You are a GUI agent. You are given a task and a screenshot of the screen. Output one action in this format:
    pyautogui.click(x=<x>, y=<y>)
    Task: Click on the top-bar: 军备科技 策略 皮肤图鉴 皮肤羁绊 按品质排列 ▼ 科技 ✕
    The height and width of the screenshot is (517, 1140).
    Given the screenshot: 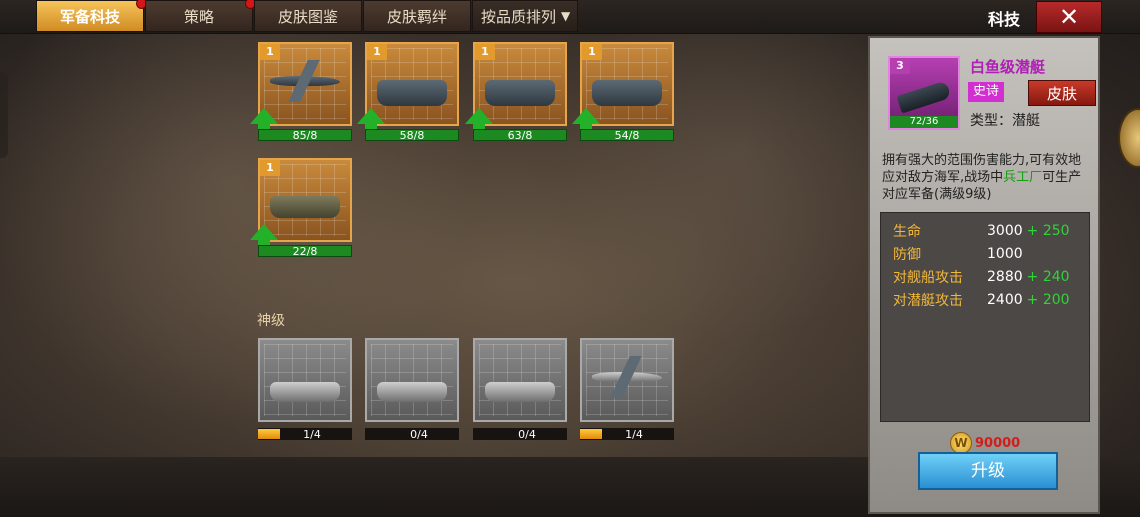 What is the action you would take?
    pyautogui.click(x=570, y=17)
    